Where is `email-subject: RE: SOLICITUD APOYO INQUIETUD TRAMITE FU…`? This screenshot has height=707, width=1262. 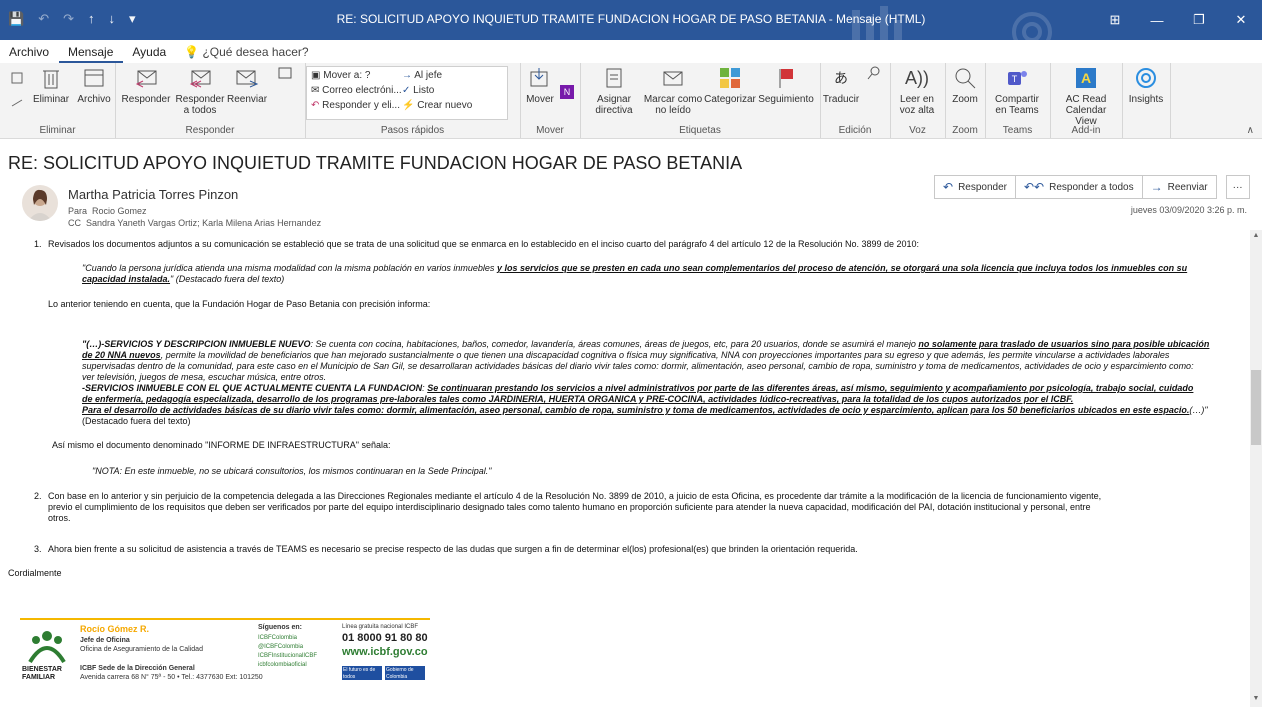 email-subject: RE: SOLICITUD APOYO INQUIETUD TRAMITE FU… is located at coordinates (375, 163).